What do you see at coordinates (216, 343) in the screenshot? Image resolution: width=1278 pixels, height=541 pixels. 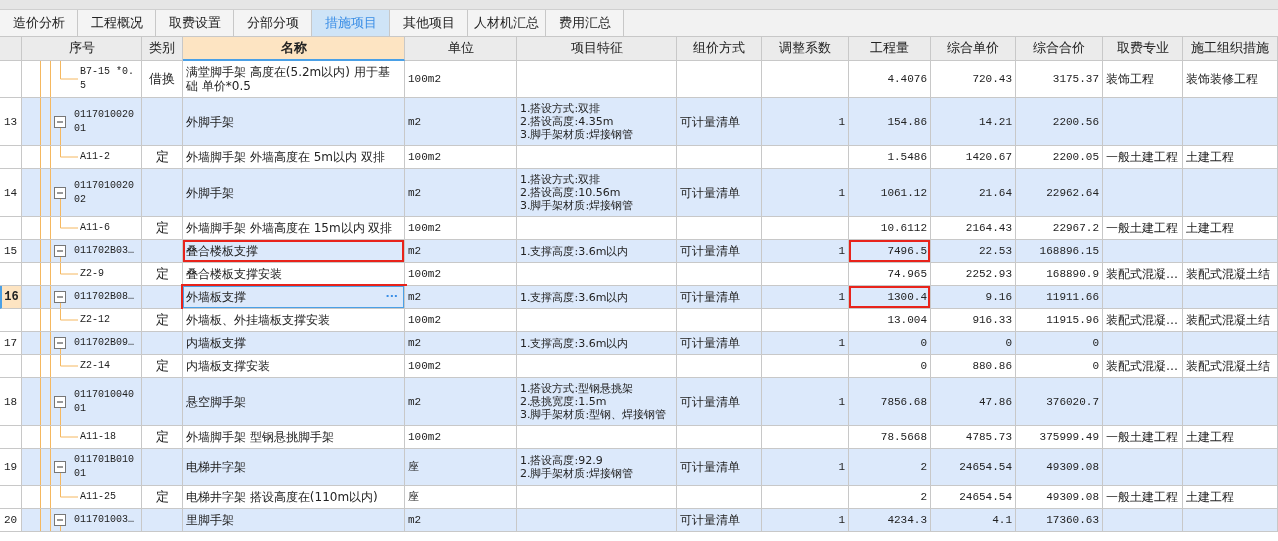 I see `item-name: 内墙板支撑` at bounding box center [216, 343].